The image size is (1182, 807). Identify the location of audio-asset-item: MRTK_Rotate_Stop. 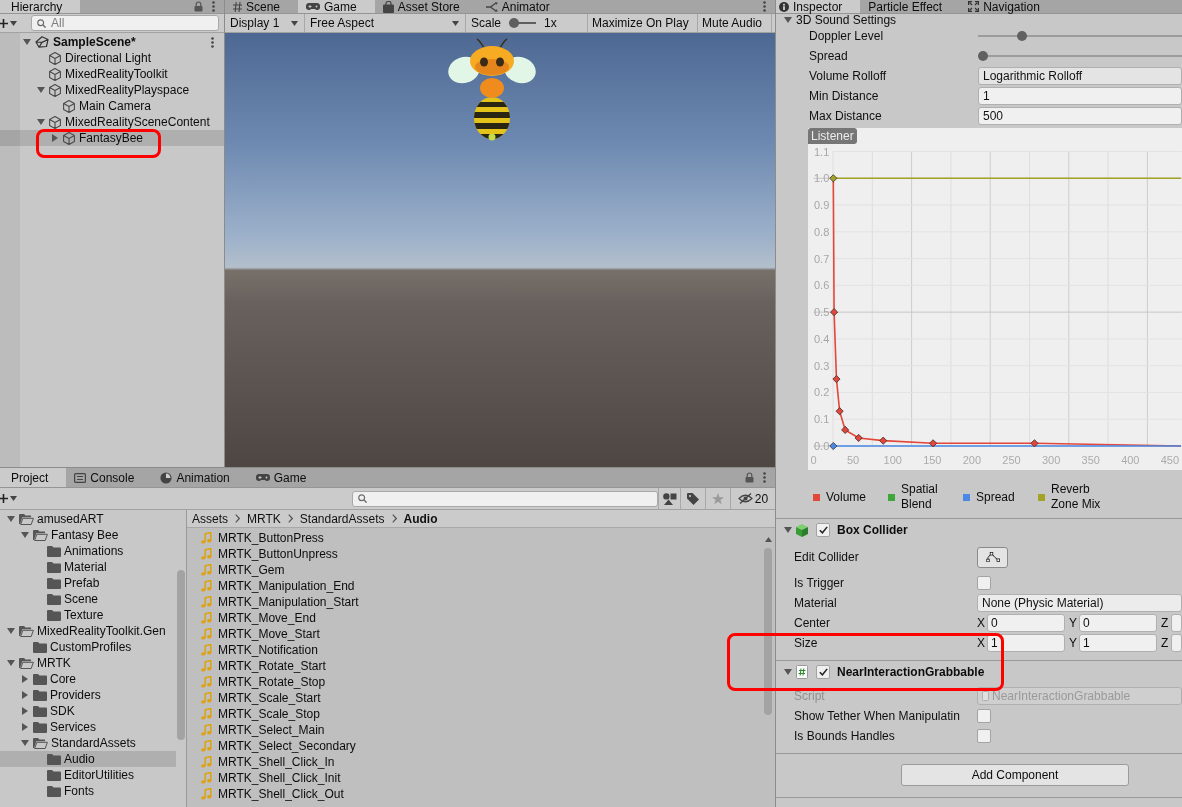
(481, 682).